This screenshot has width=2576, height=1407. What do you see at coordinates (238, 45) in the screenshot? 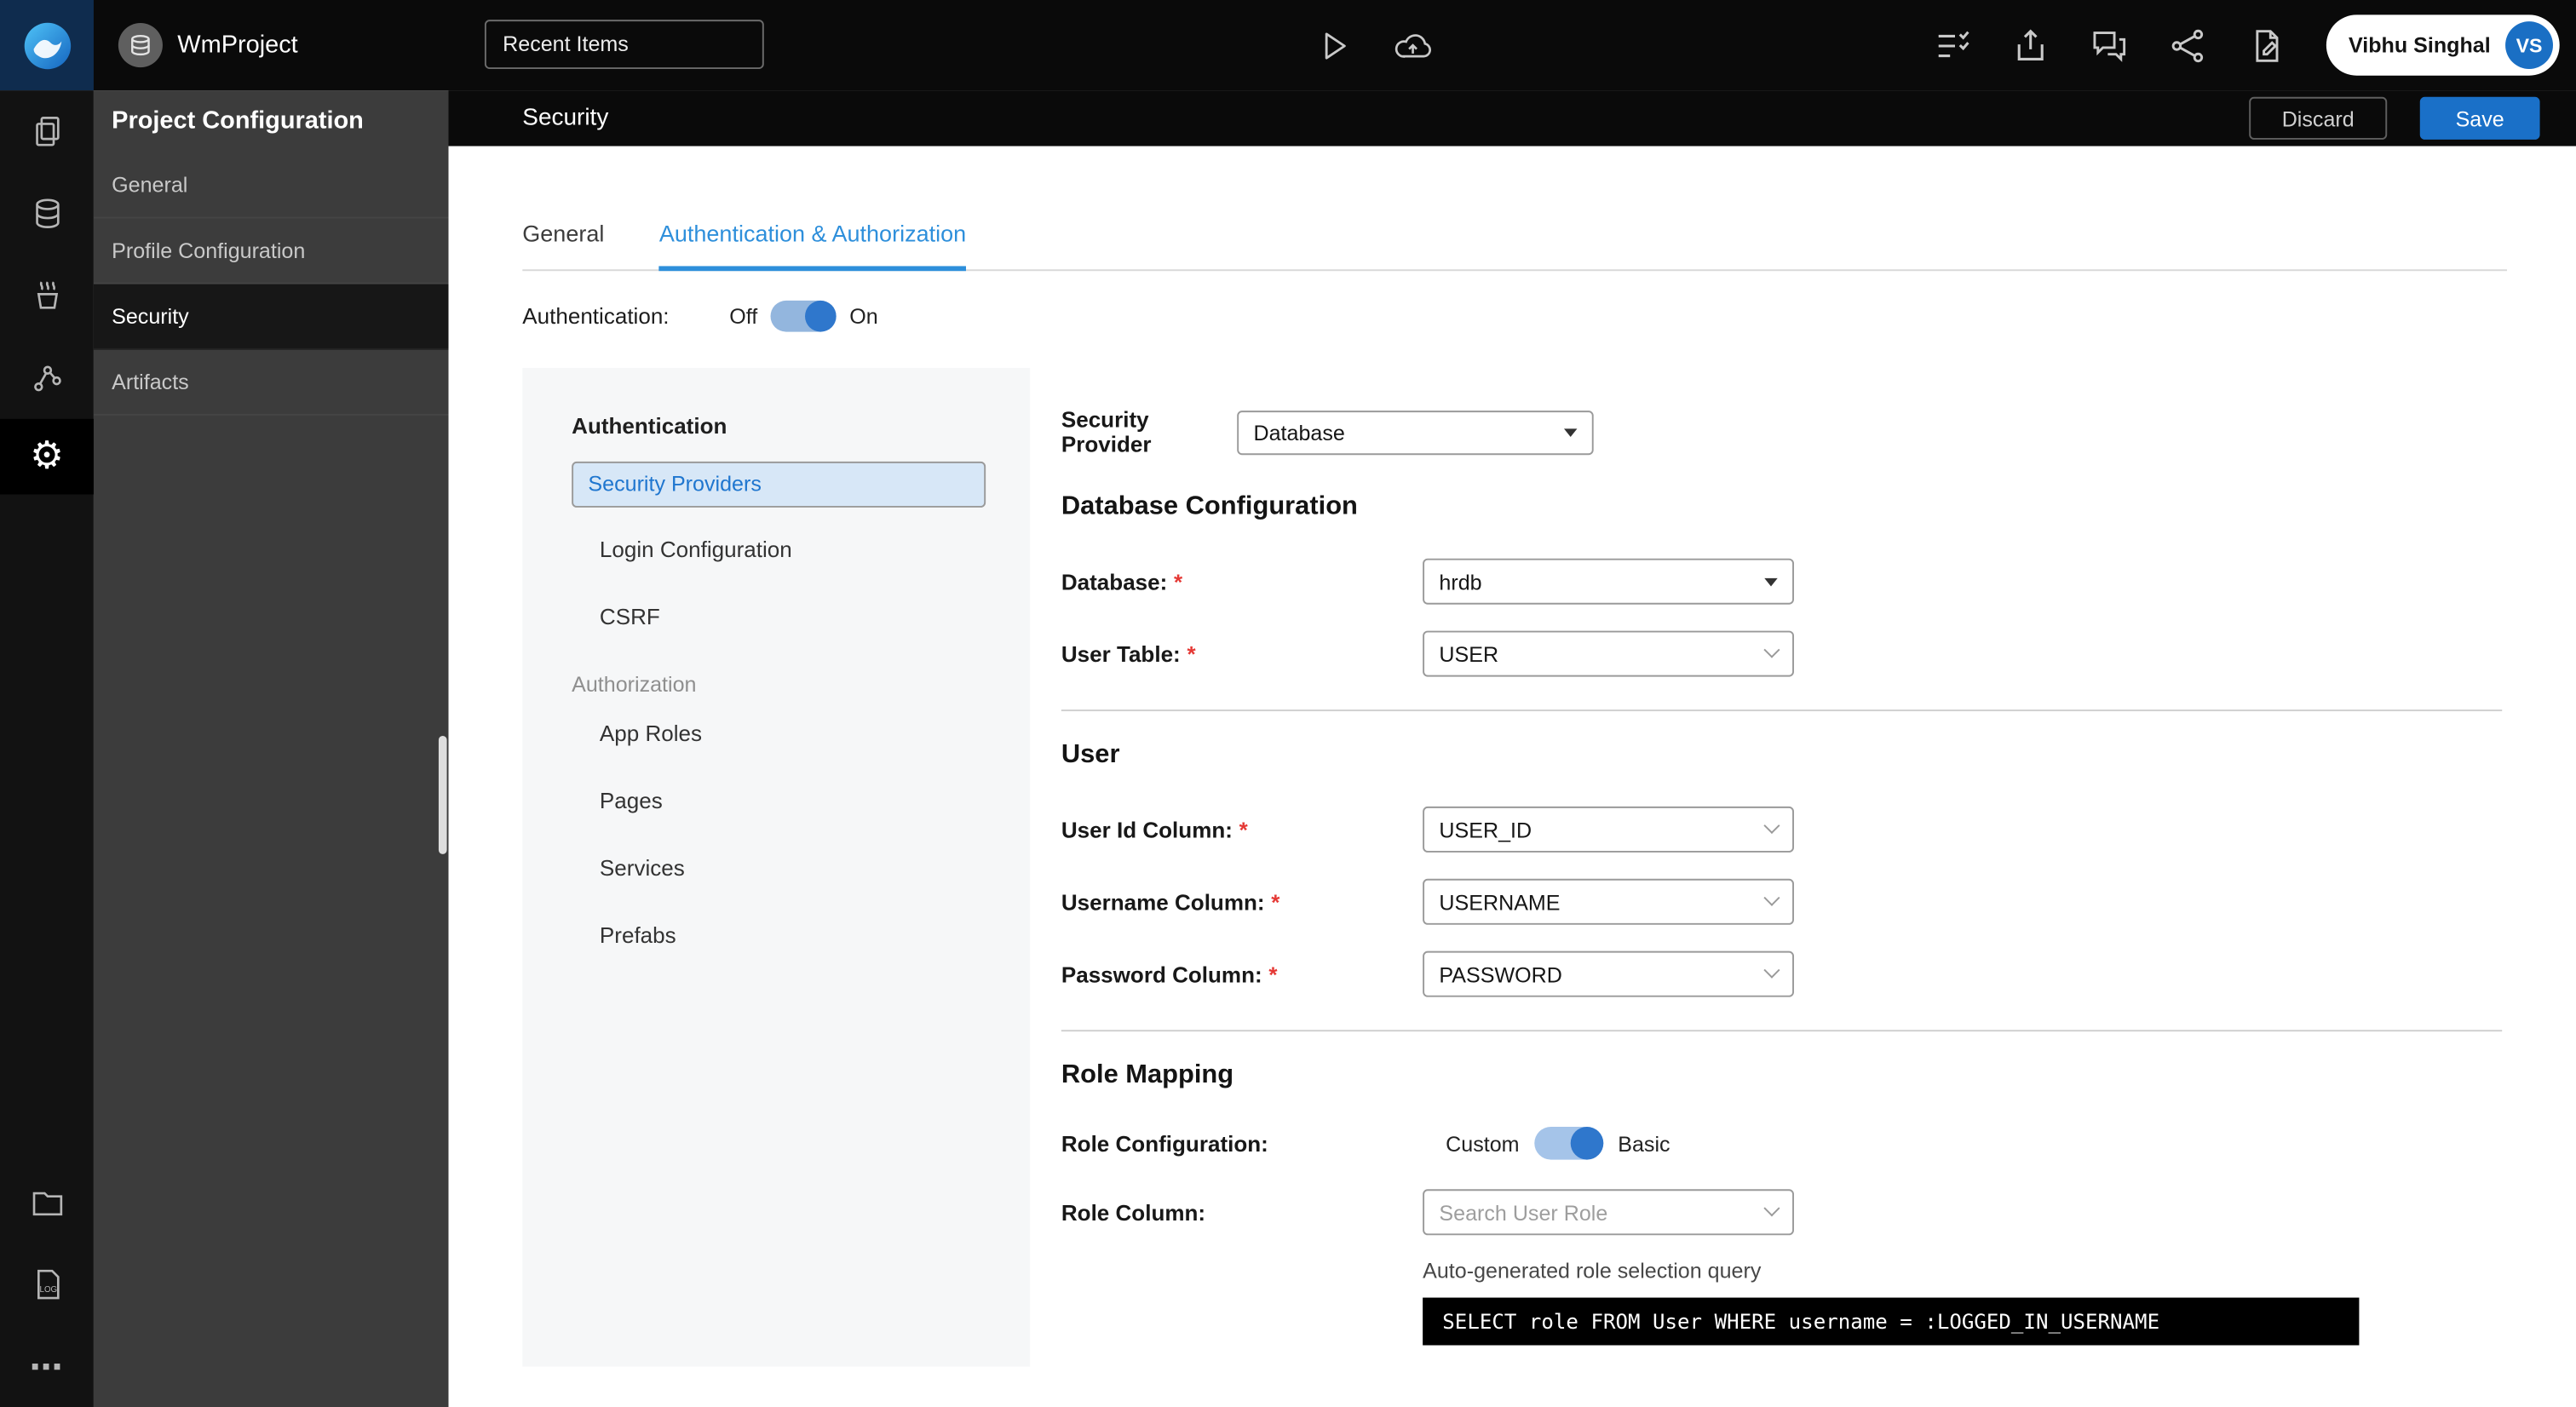
I see `project-name: WmProject` at bounding box center [238, 45].